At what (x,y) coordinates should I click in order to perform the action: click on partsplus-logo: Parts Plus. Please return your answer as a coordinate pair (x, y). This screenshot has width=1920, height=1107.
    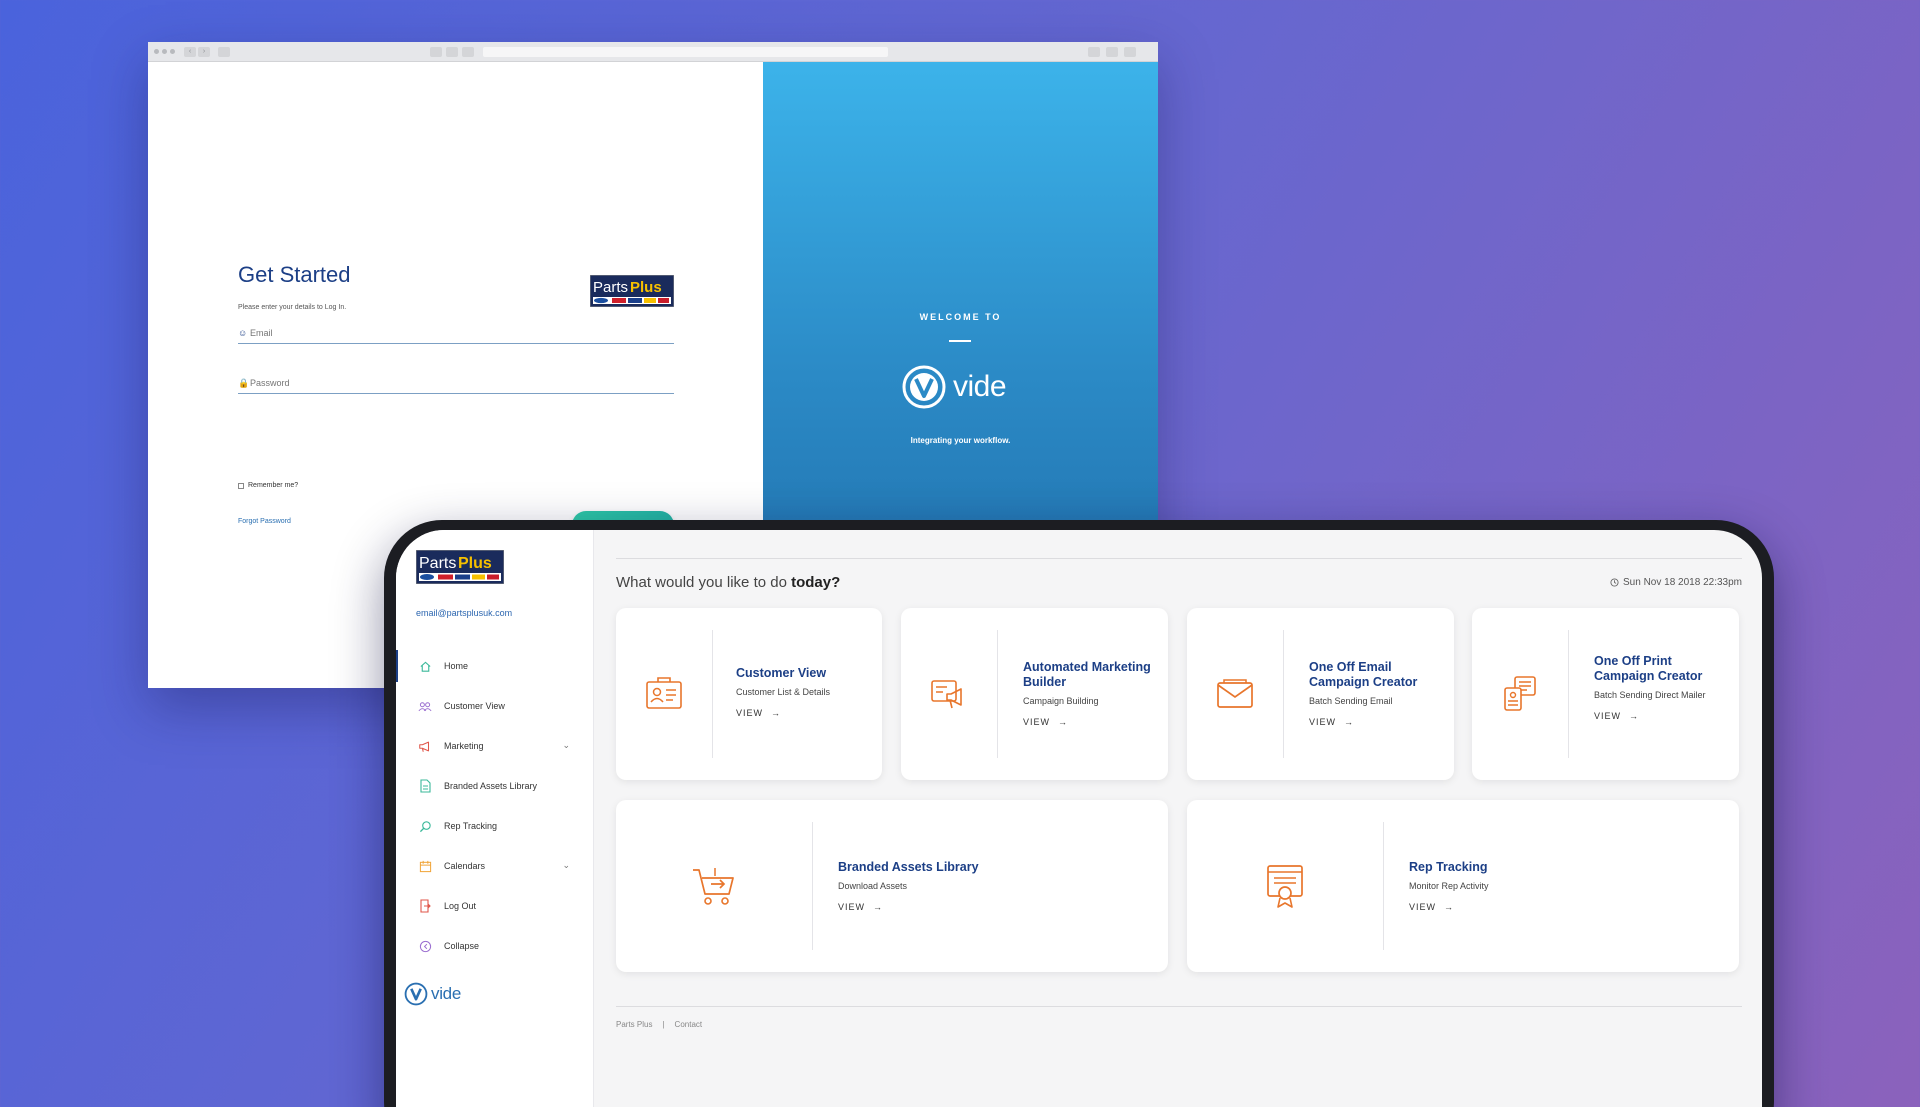
    Looking at the image, I should click on (460, 567).